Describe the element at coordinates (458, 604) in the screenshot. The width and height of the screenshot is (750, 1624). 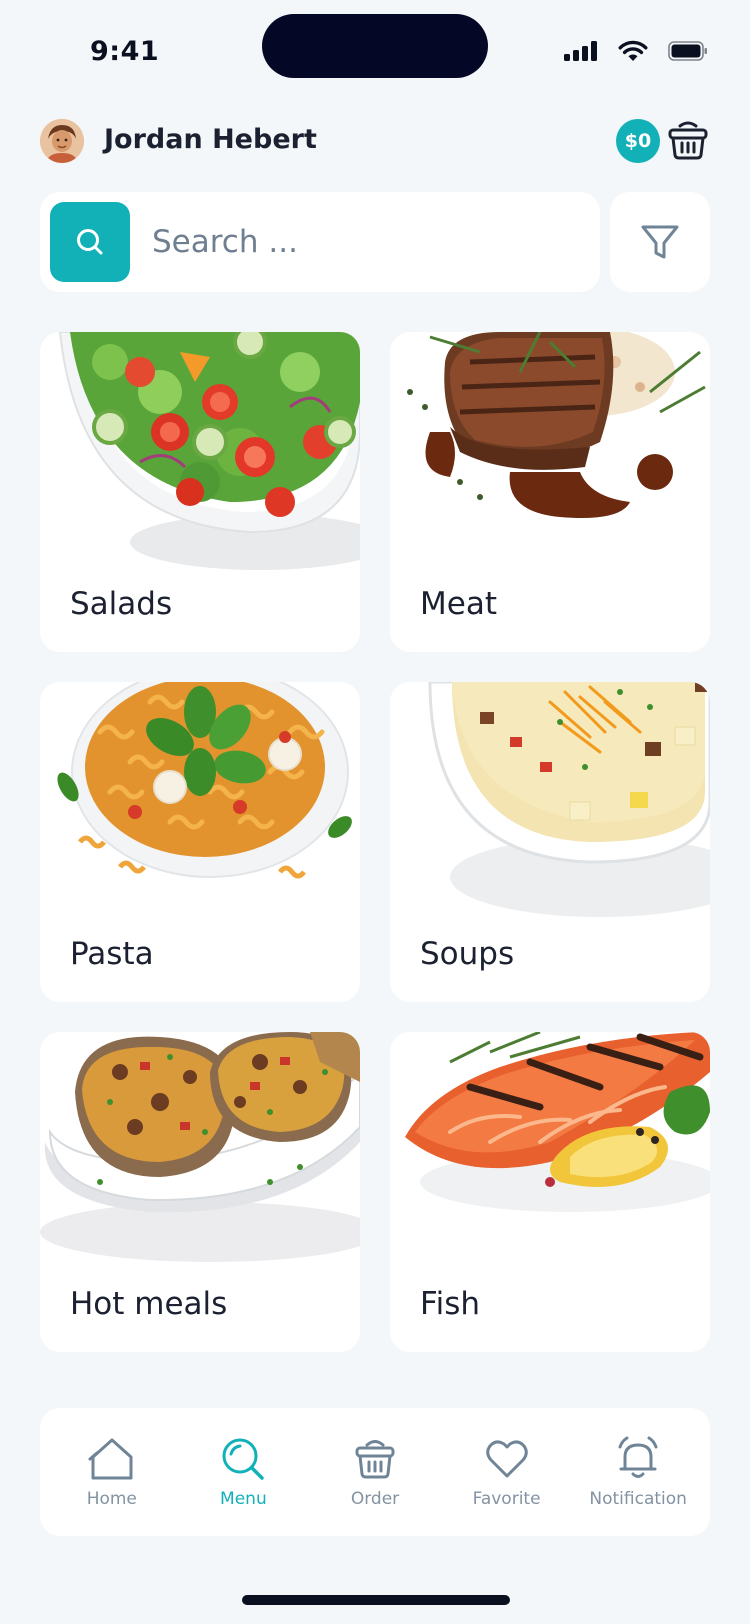
I see `card-label: Meat` at that location.